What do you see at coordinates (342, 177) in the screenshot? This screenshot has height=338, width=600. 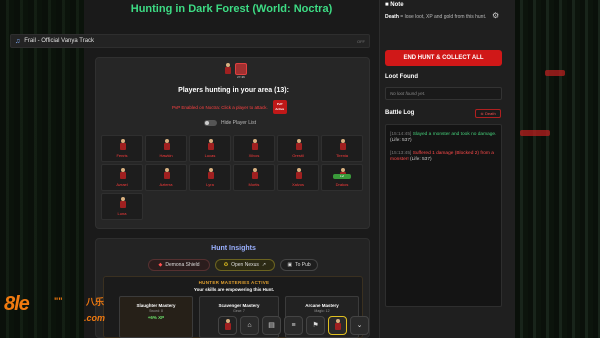 I see `player-card: Lvl Drakos` at bounding box center [342, 177].